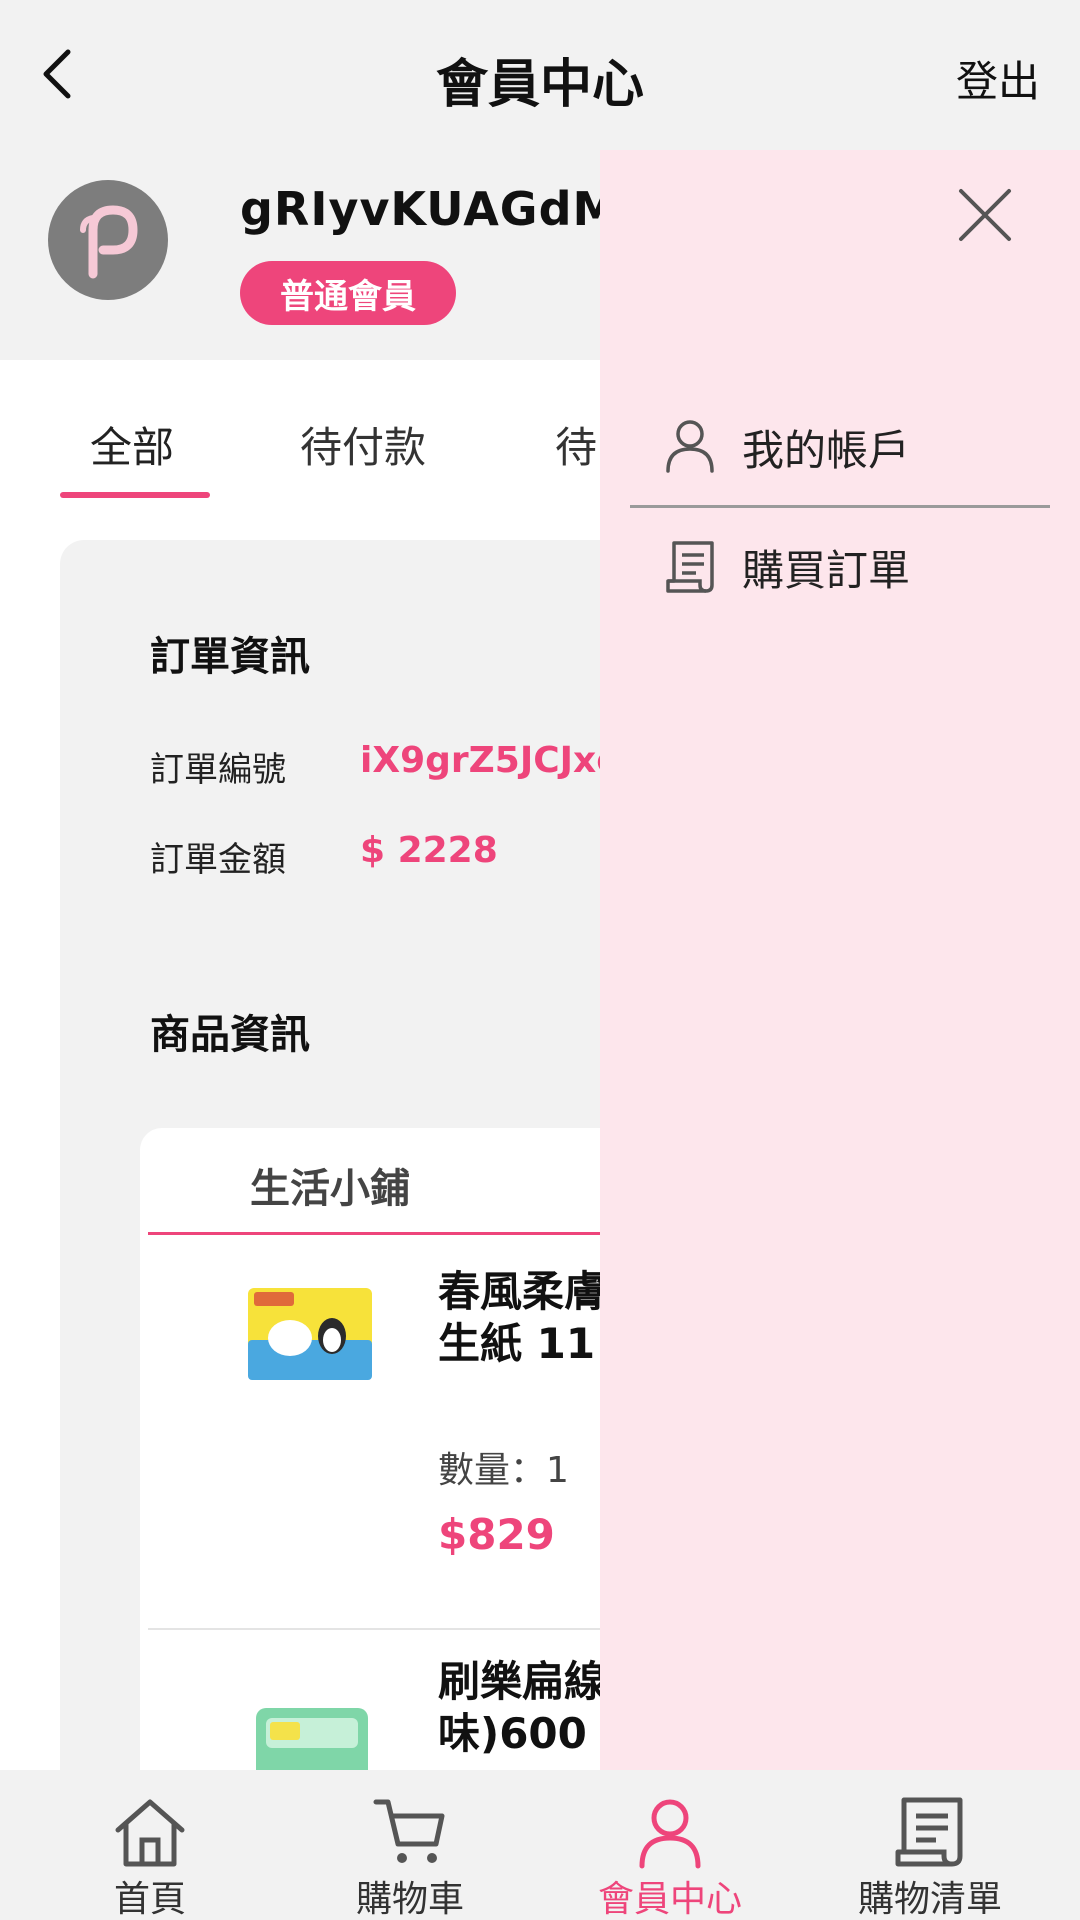 The image size is (1080, 1920). What do you see at coordinates (447, 209) in the screenshot?
I see `username: gRIyvKUAGdMn` at bounding box center [447, 209].